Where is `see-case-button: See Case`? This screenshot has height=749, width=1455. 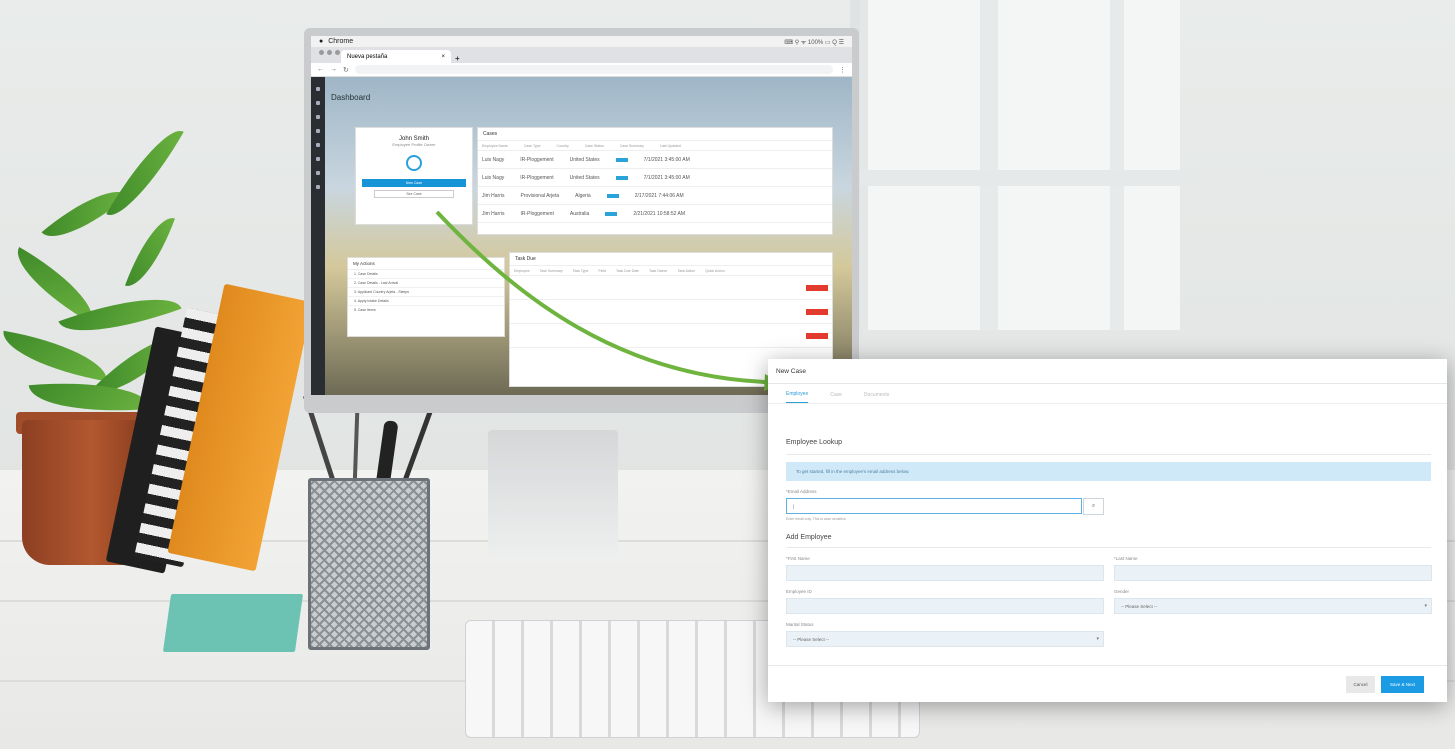
see-case-button: See Case is located at coordinates (414, 194).